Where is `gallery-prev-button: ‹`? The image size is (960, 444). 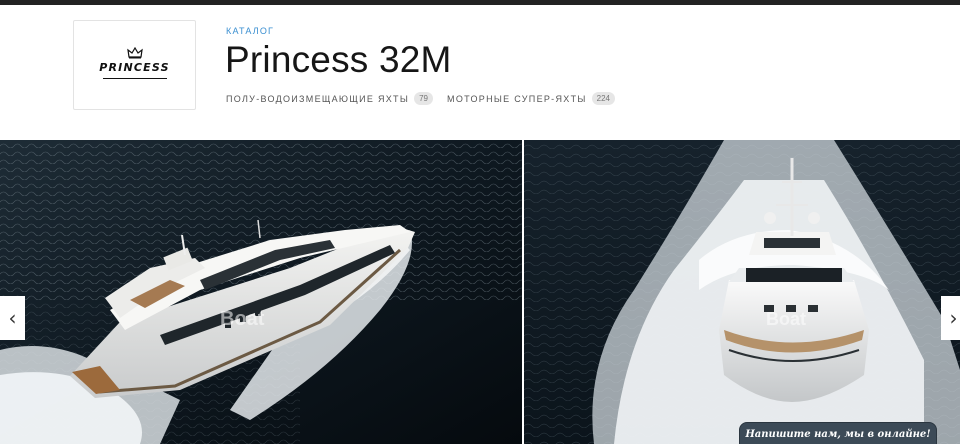
gallery-prev-button: ‹ is located at coordinates (12, 318).